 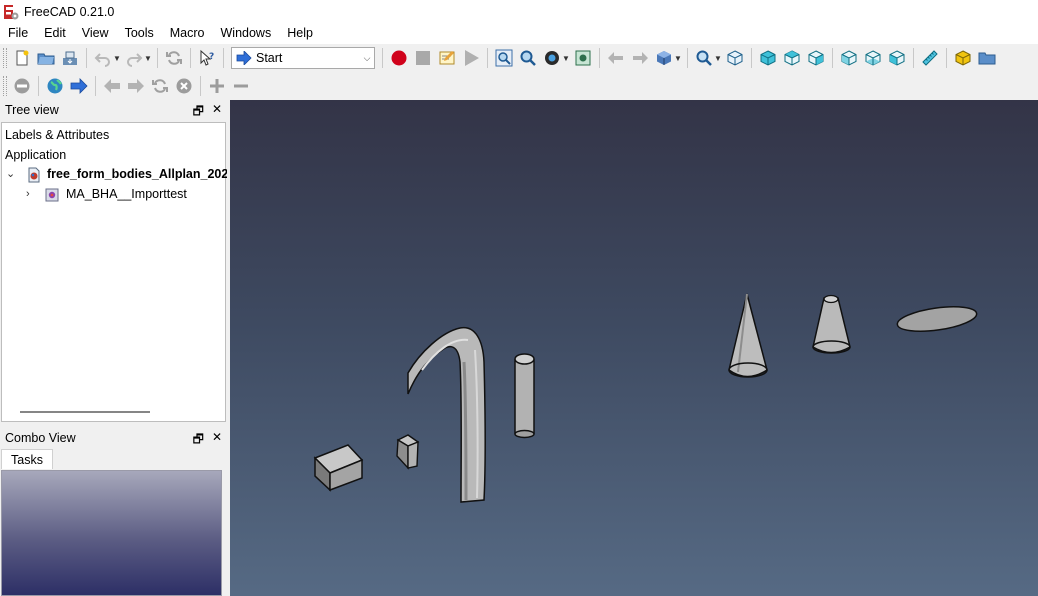 I want to click on fit-all-button, so click(x=504, y=58).